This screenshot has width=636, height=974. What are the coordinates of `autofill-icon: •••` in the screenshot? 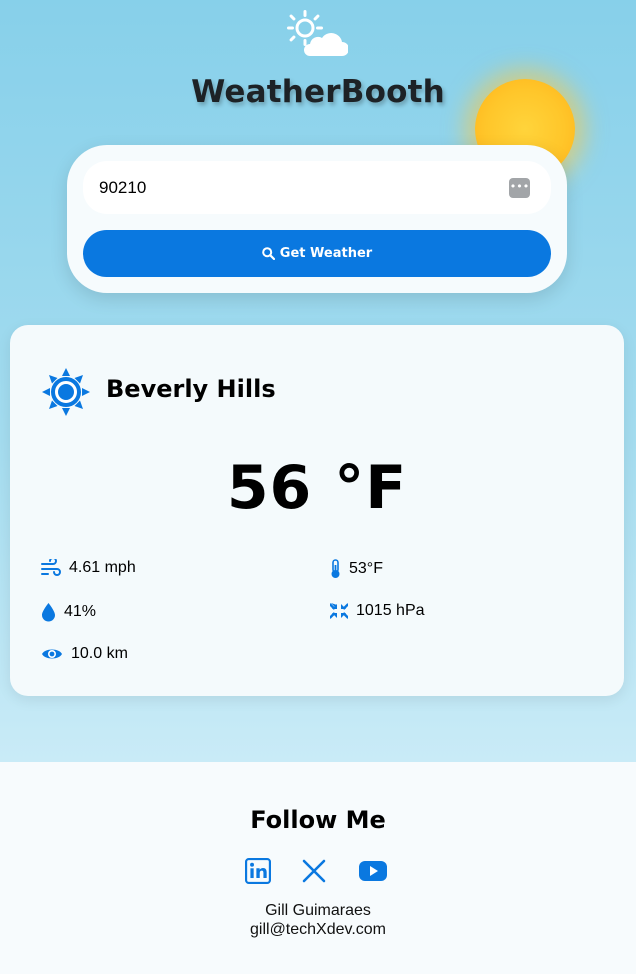 It's located at (519, 188).